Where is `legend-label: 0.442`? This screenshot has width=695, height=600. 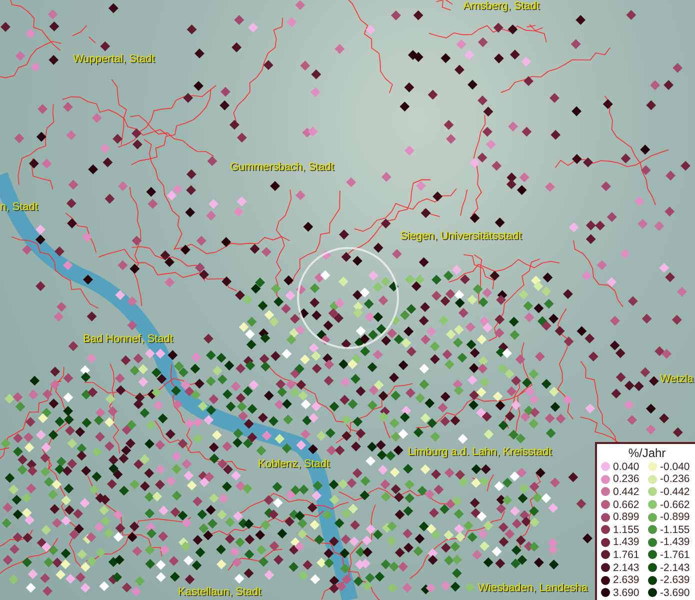
legend-label: 0.442 is located at coordinates (626, 492).